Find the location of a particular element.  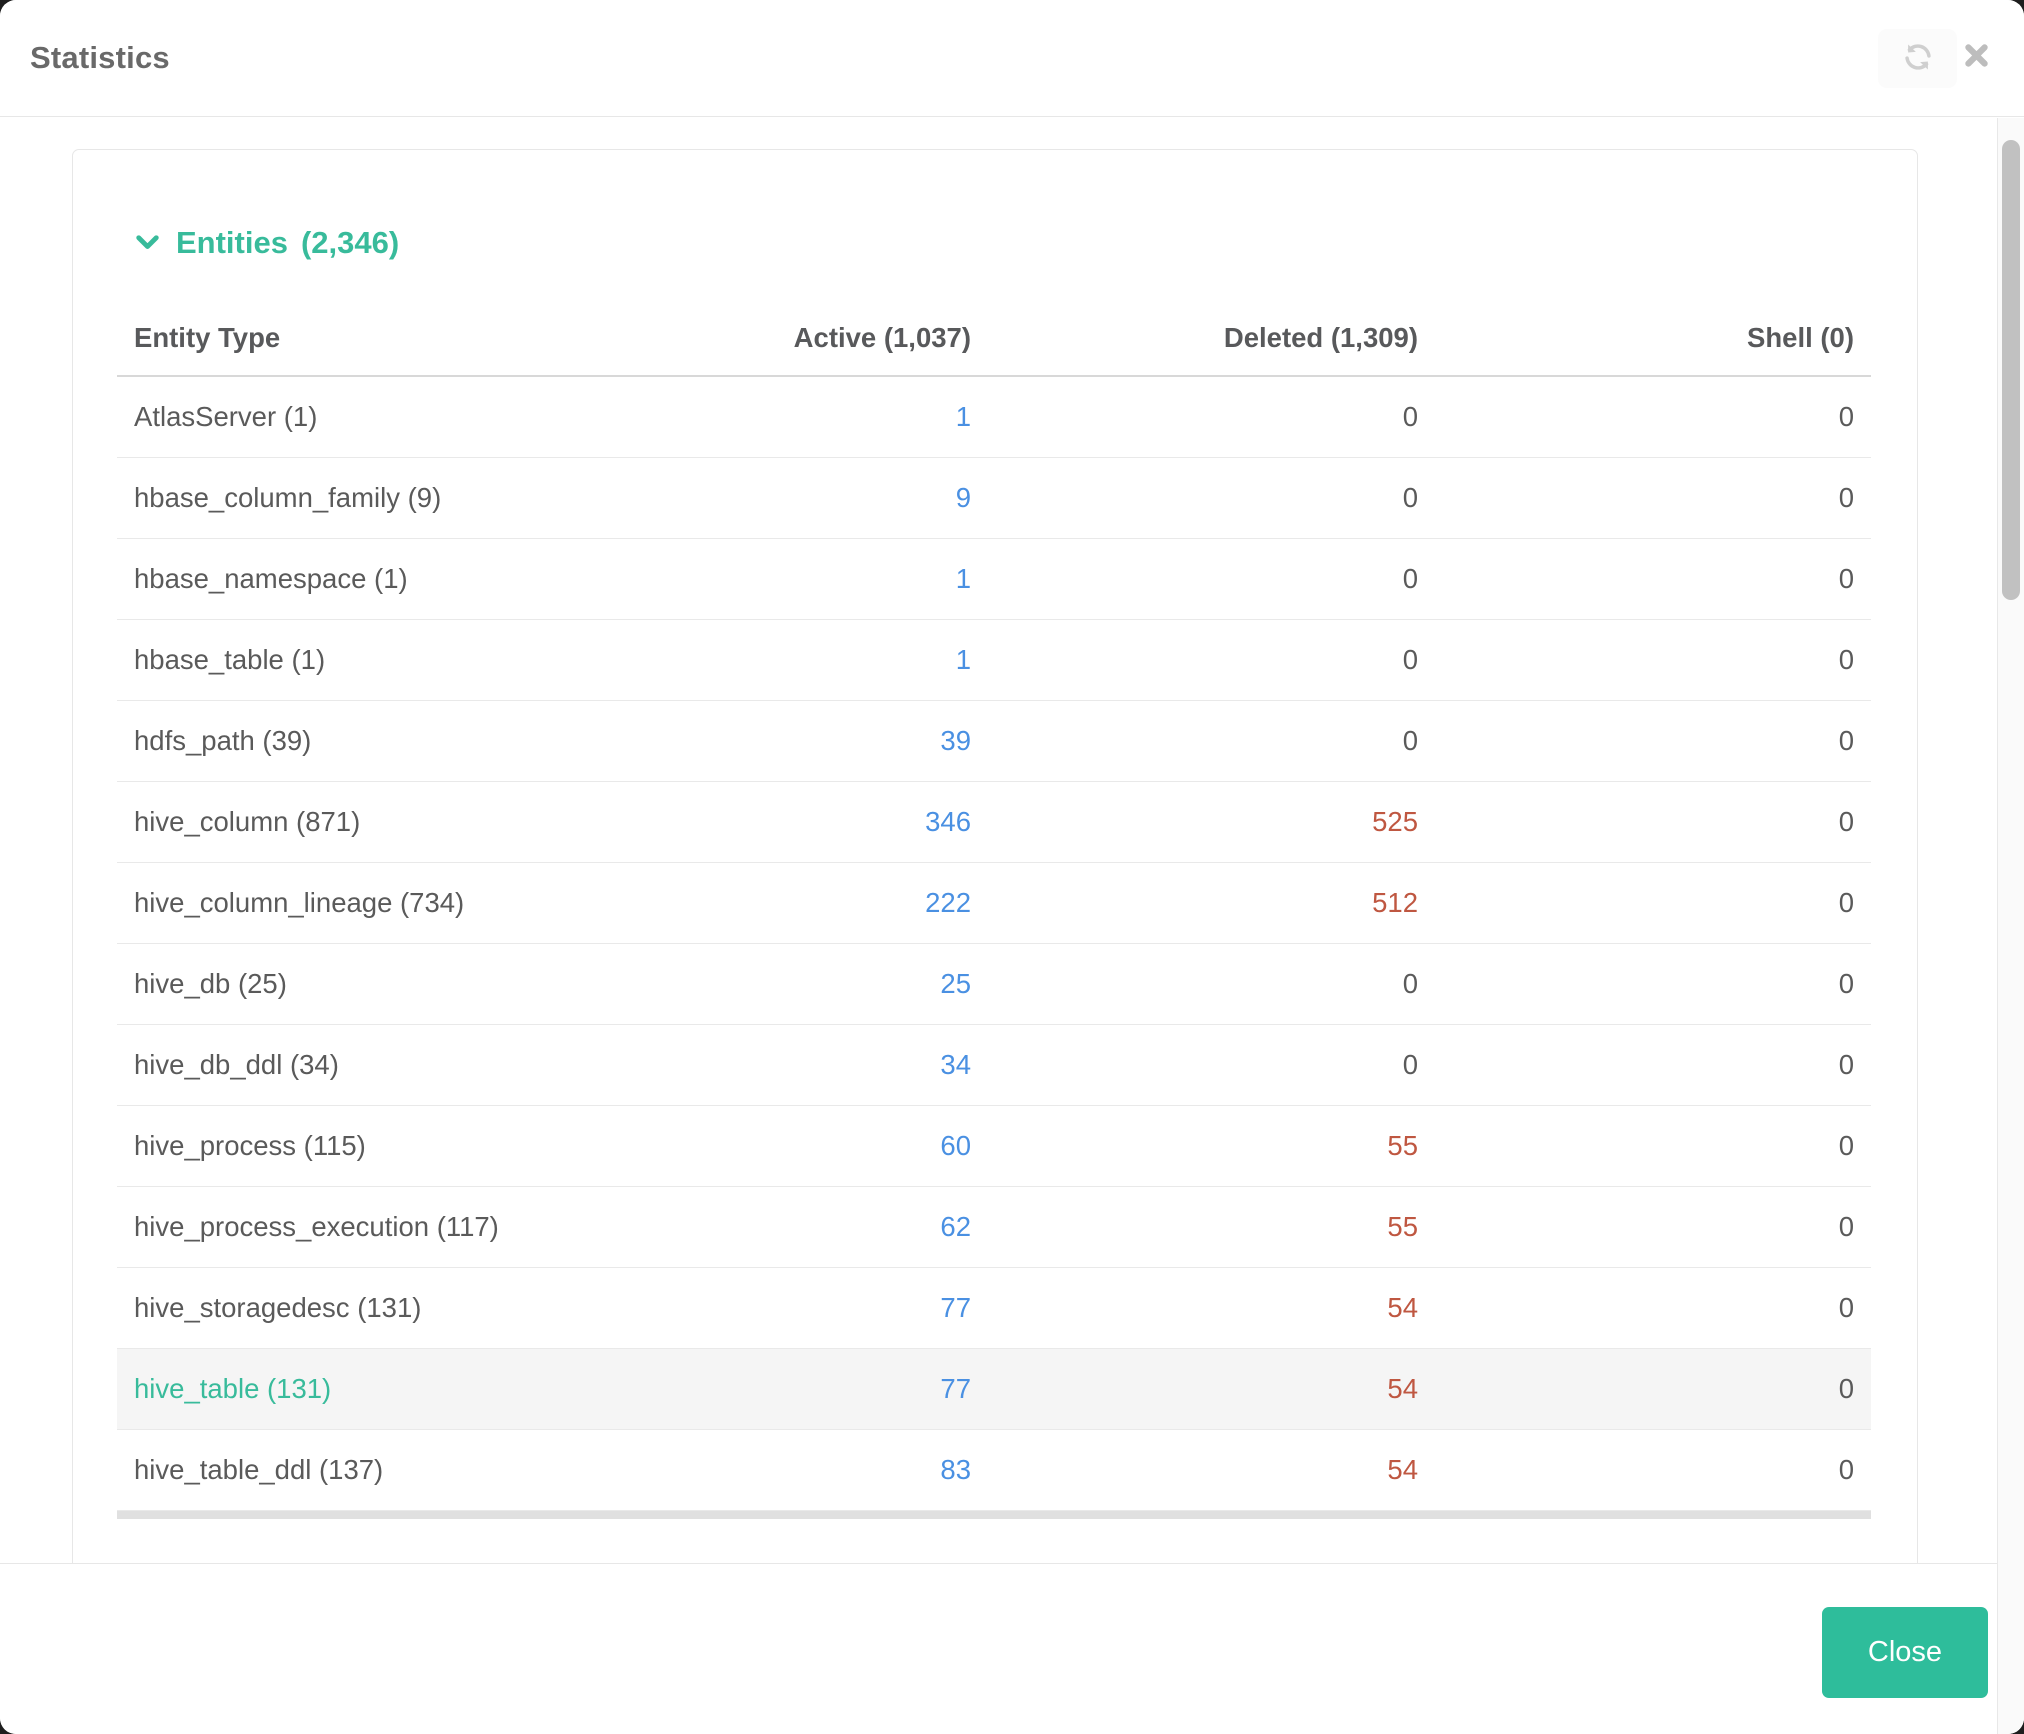

table-row: hive_table (131) 77 54 0 is located at coordinates (994, 1389).